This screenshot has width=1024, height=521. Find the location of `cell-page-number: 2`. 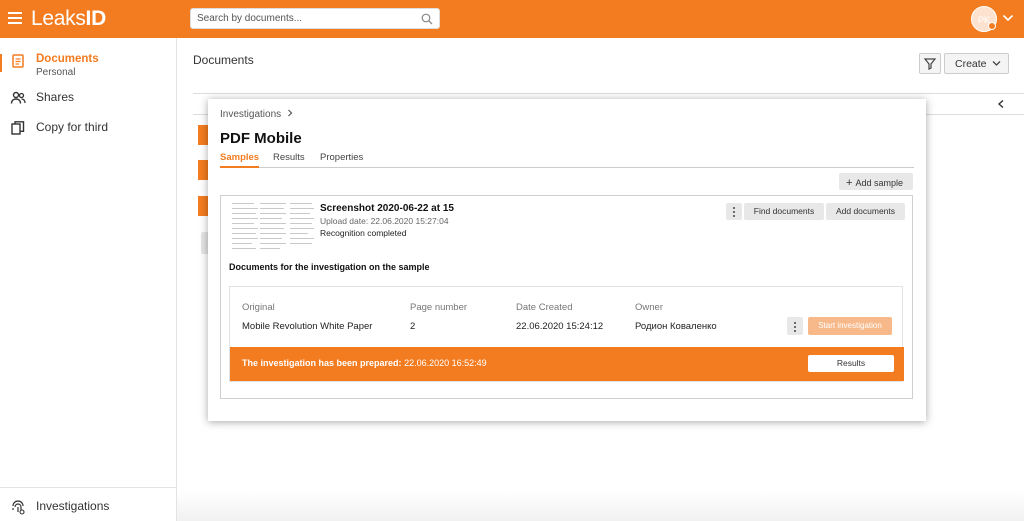

cell-page-number: 2 is located at coordinates (413, 326).